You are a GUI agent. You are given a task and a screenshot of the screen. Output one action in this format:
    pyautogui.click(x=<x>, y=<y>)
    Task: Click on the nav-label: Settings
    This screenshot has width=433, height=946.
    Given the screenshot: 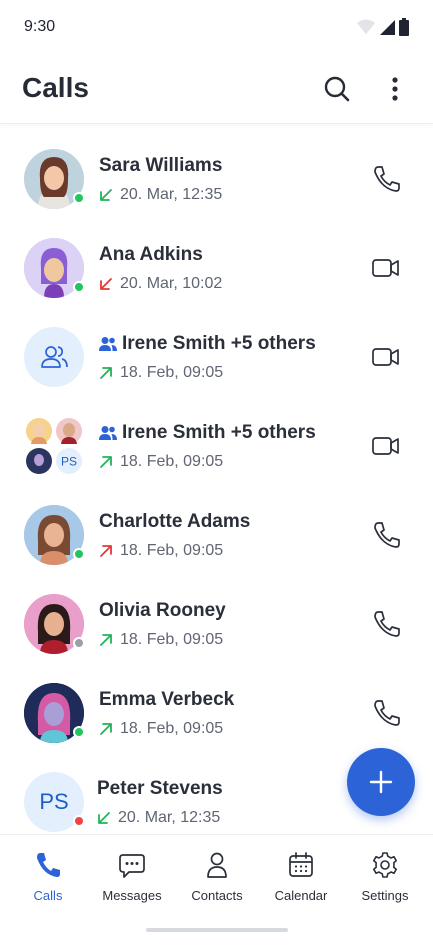 What is the action you would take?
    pyautogui.click(x=385, y=895)
    